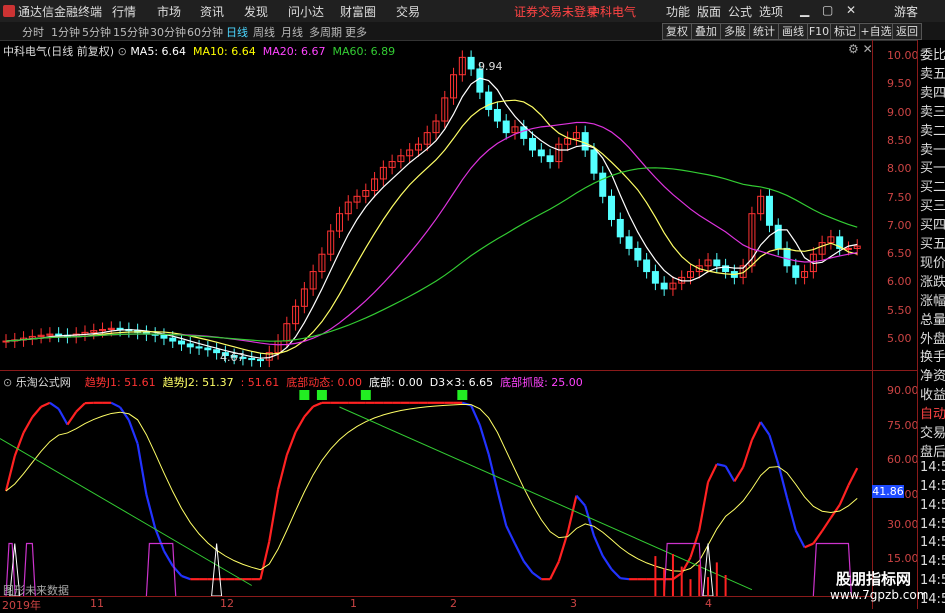  I want to click on adjust-button: 复权, so click(677, 31).